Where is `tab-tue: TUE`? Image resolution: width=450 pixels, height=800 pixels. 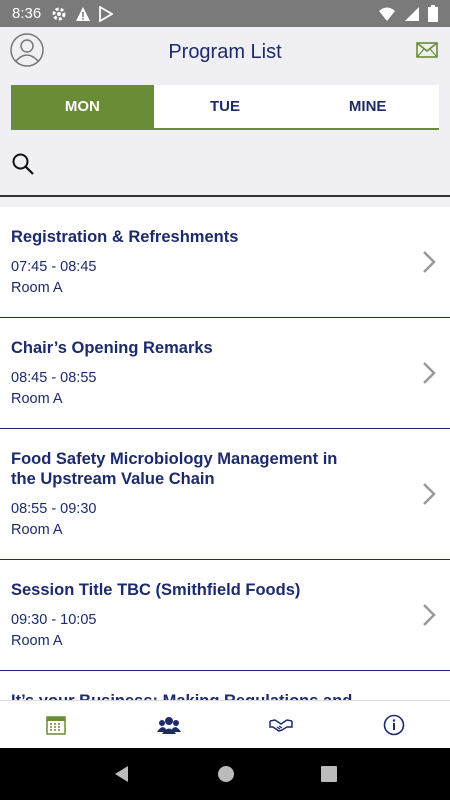 tab-tue: TUE is located at coordinates (225, 106).